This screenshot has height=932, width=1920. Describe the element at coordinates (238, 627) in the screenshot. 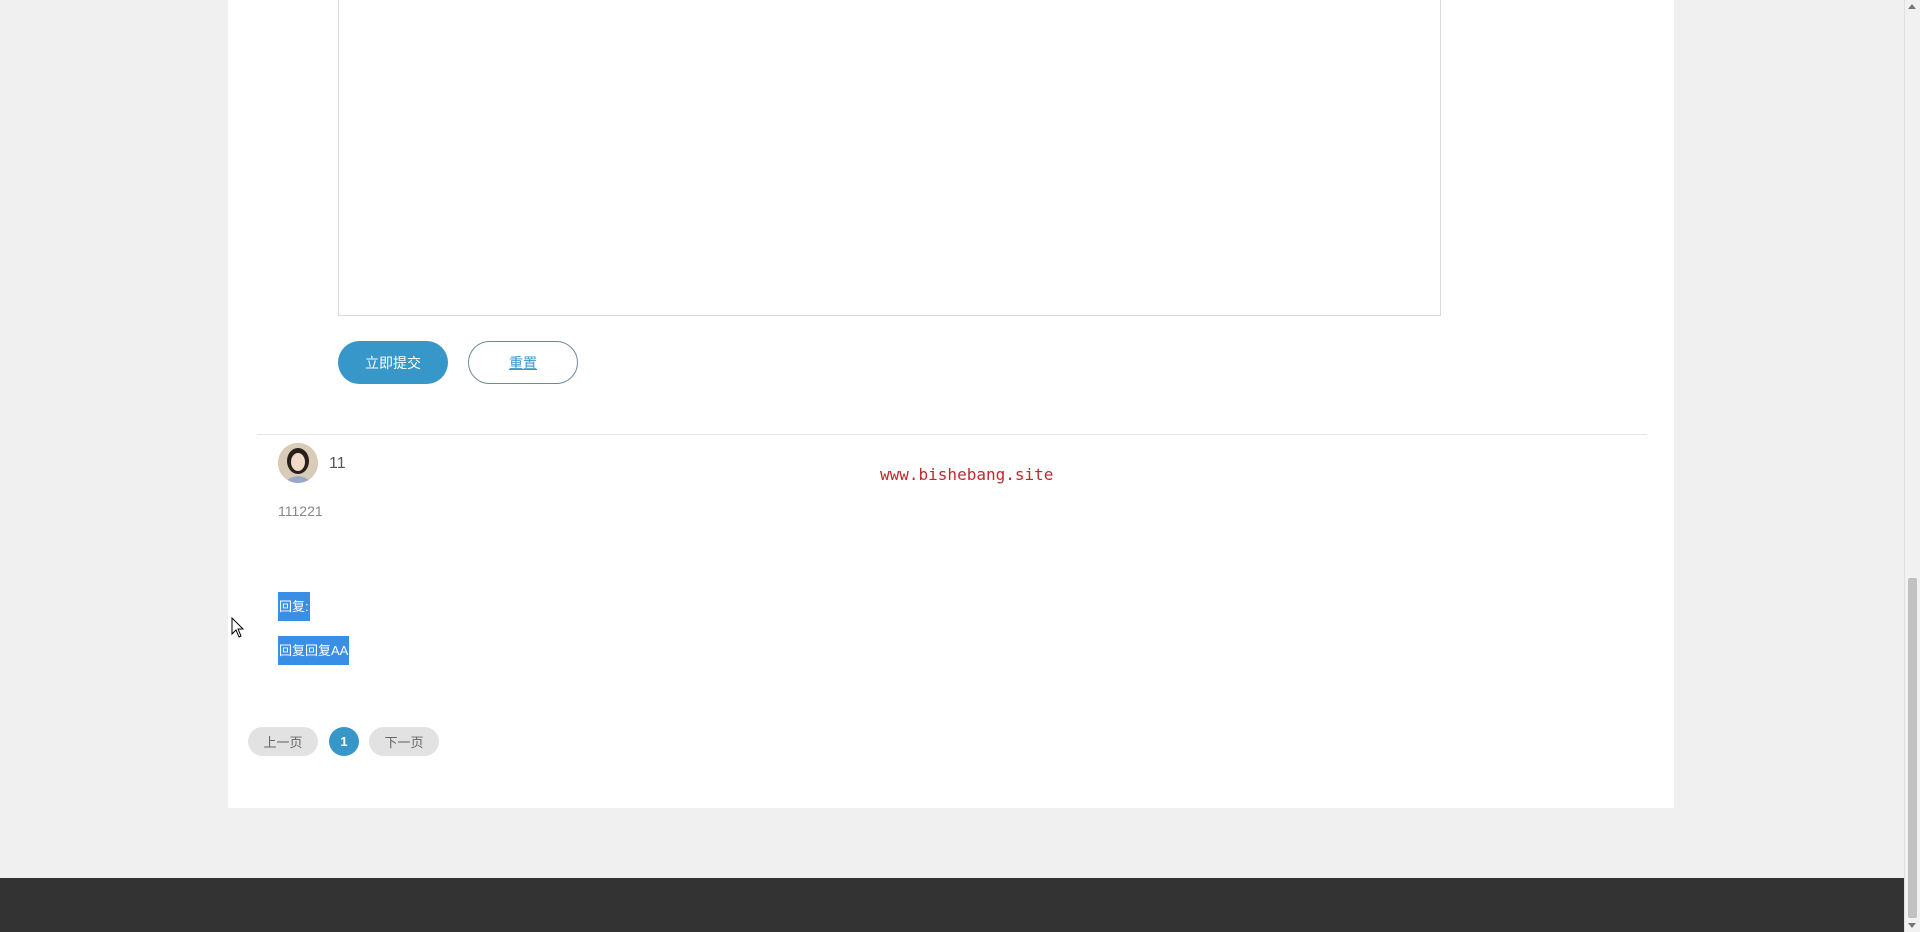

I see `mouse-pointer-icon` at that location.